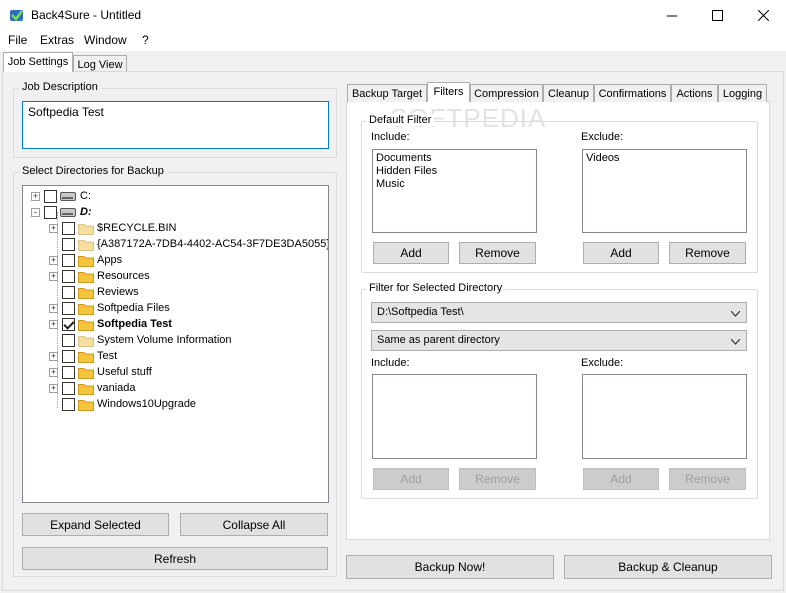 The height and width of the screenshot is (593, 786). Describe the element at coordinates (717, 15) in the screenshot. I see `maximize-button` at that location.